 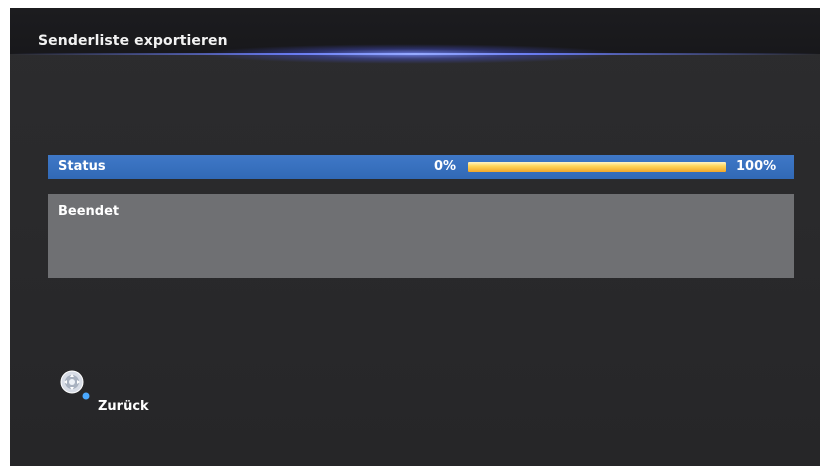 What do you see at coordinates (133, 41) in the screenshot?
I see `page-title: Senderliste exportieren` at bounding box center [133, 41].